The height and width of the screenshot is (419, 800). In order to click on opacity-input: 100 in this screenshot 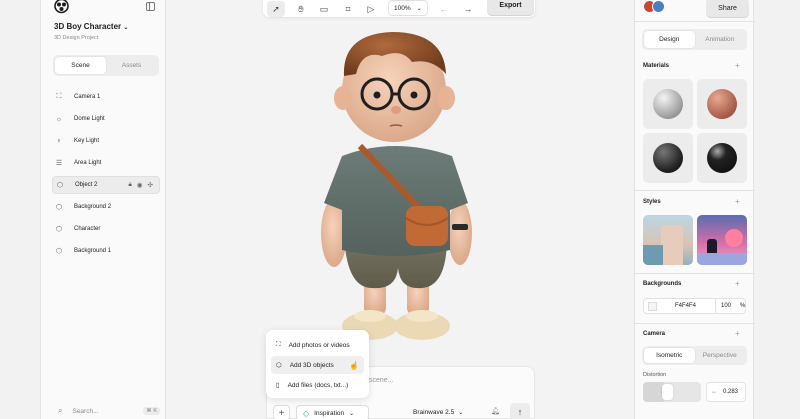, I will do `click(726, 306)`.